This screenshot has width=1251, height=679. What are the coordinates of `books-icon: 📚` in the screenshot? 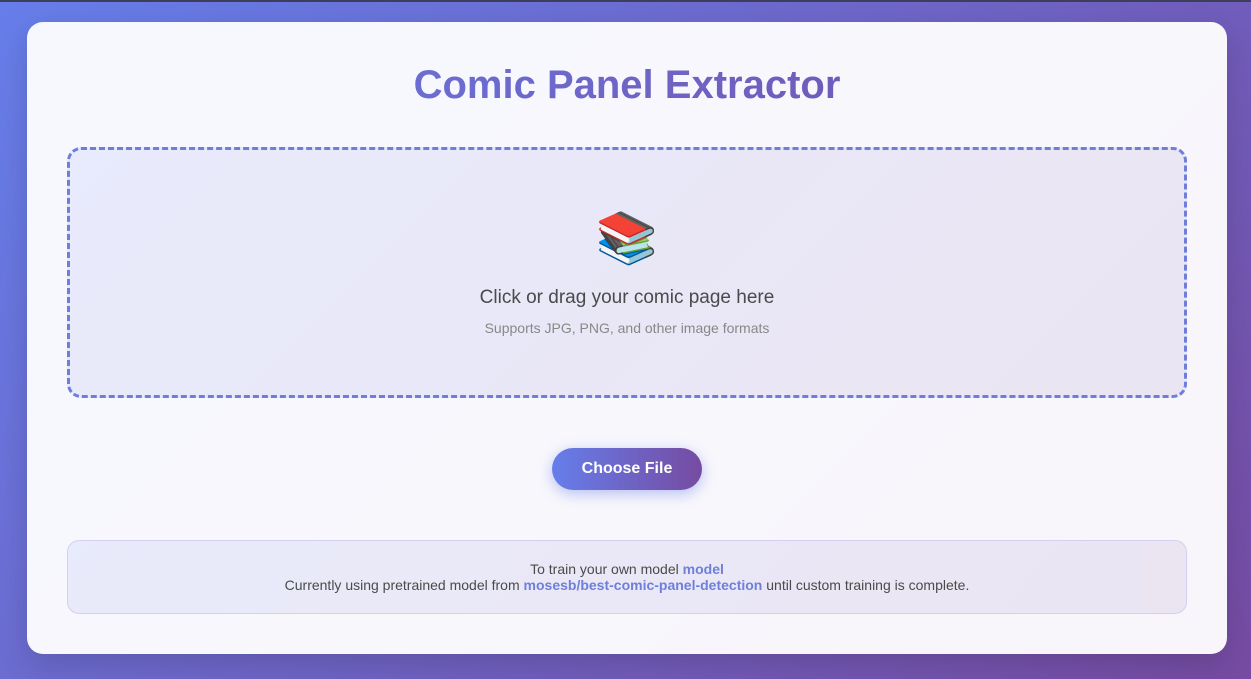 It's located at (627, 238).